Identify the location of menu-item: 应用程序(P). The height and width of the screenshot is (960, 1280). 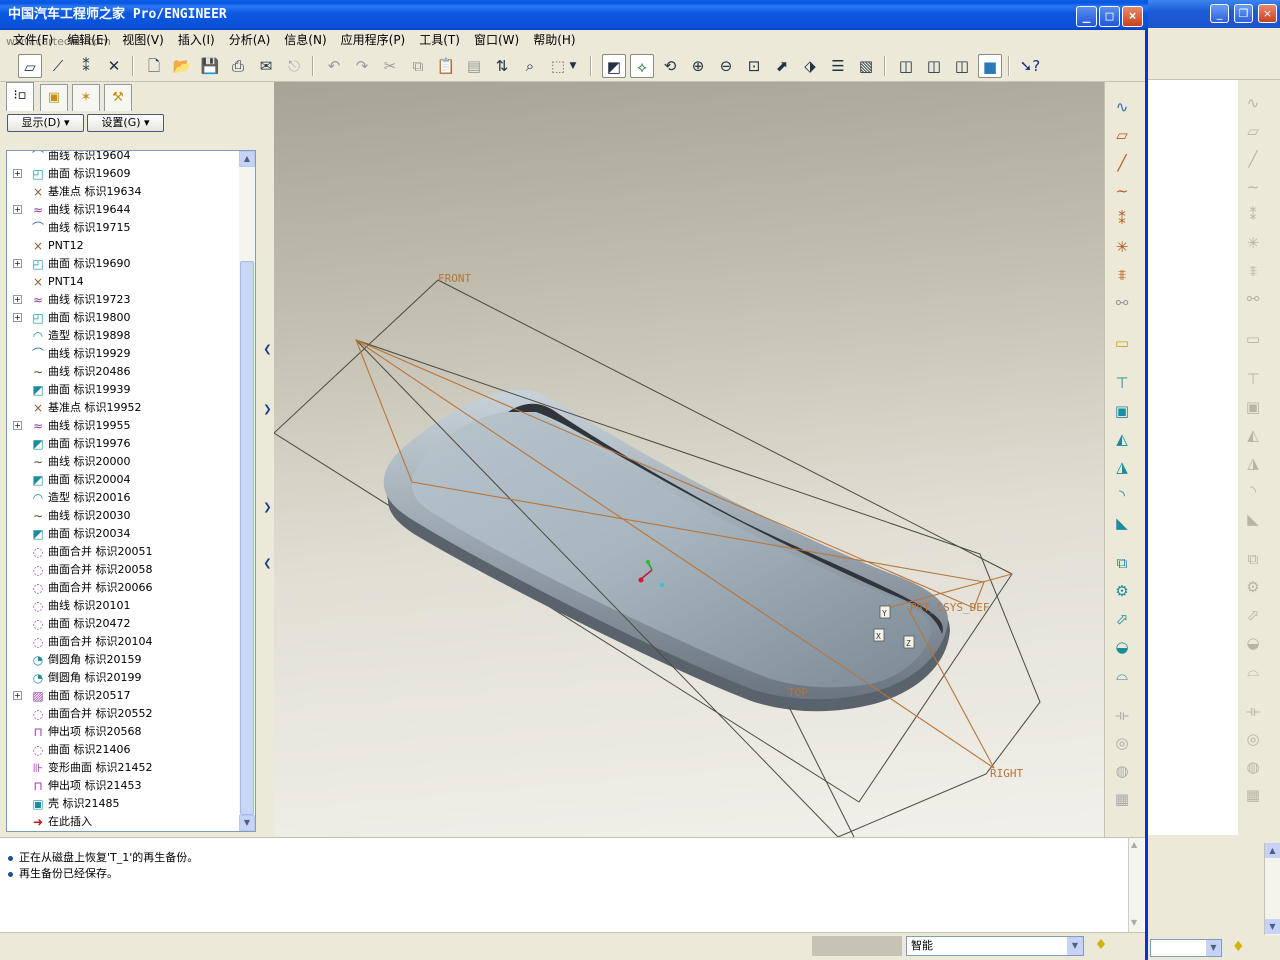
(373, 40).